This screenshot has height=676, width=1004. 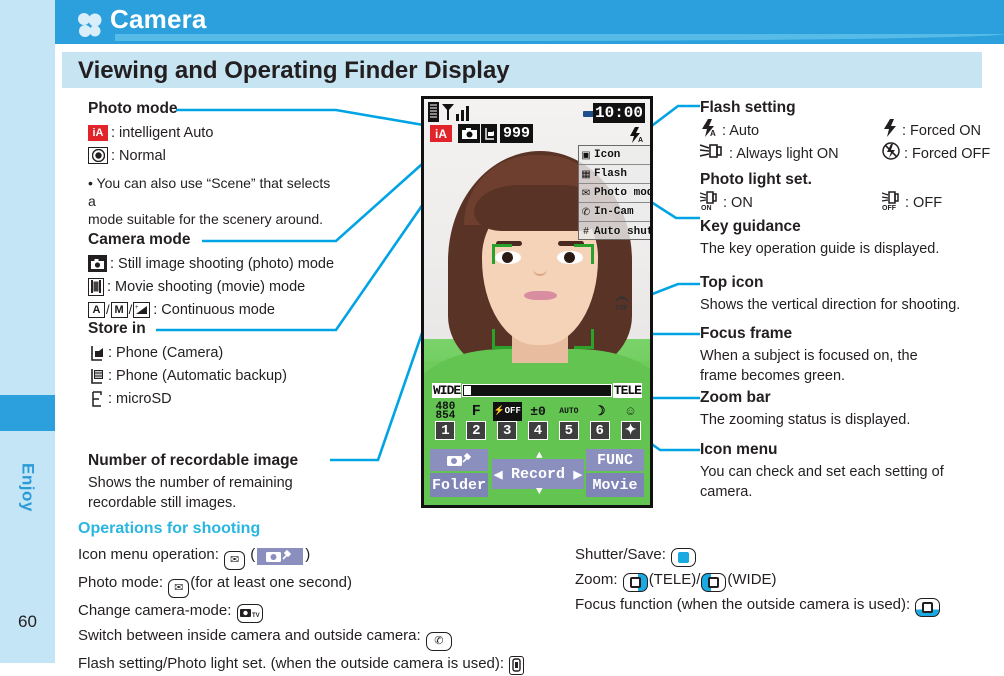 What do you see at coordinates (251, 554) in the screenshot?
I see `operation-mid: (` at bounding box center [251, 554].